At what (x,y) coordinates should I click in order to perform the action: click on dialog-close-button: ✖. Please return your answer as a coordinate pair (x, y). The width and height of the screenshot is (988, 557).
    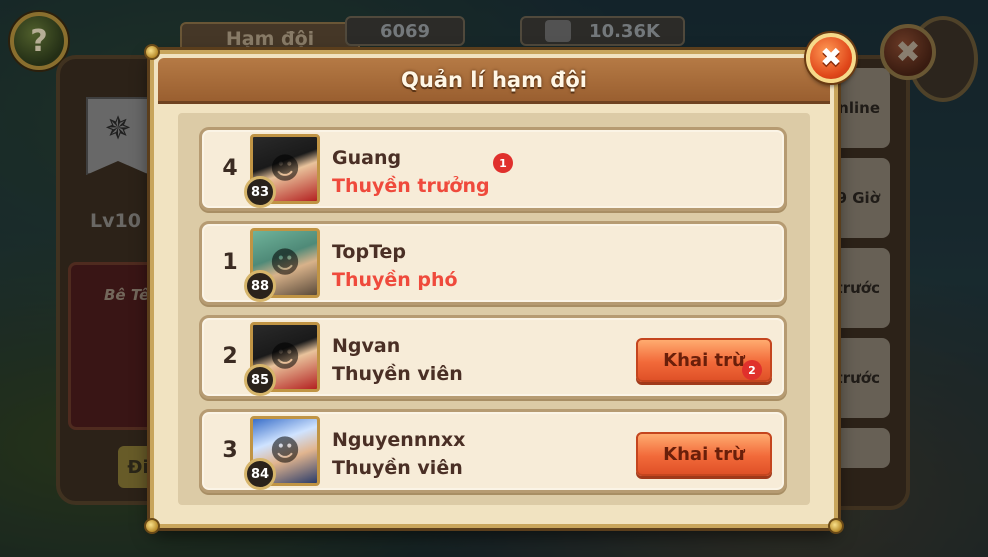
    Looking at the image, I should click on (831, 58).